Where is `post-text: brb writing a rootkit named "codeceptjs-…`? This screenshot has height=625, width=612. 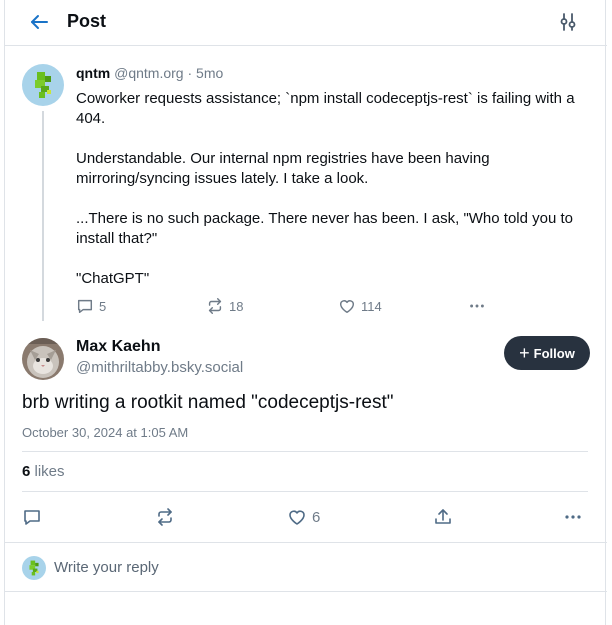
post-text: brb writing a rootkit named "codeceptjs-… is located at coordinates (208, 402).